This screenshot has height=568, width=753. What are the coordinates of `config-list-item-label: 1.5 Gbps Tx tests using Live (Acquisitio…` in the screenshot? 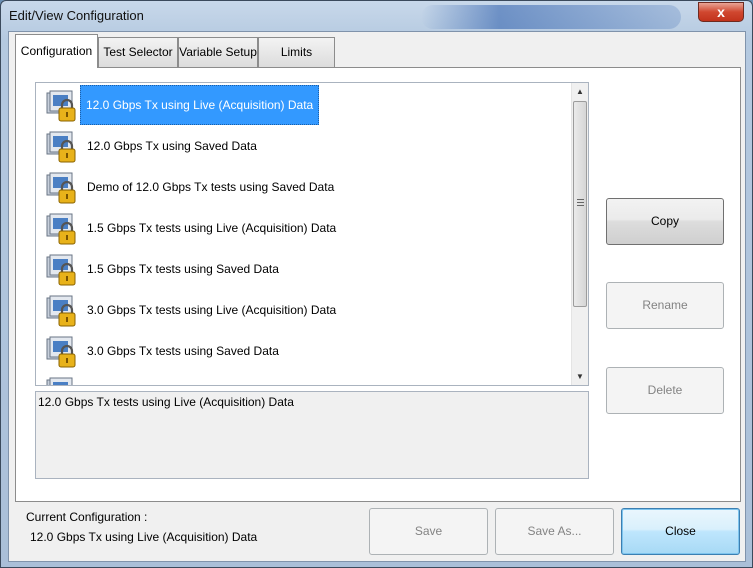 It's located at (212, 228).